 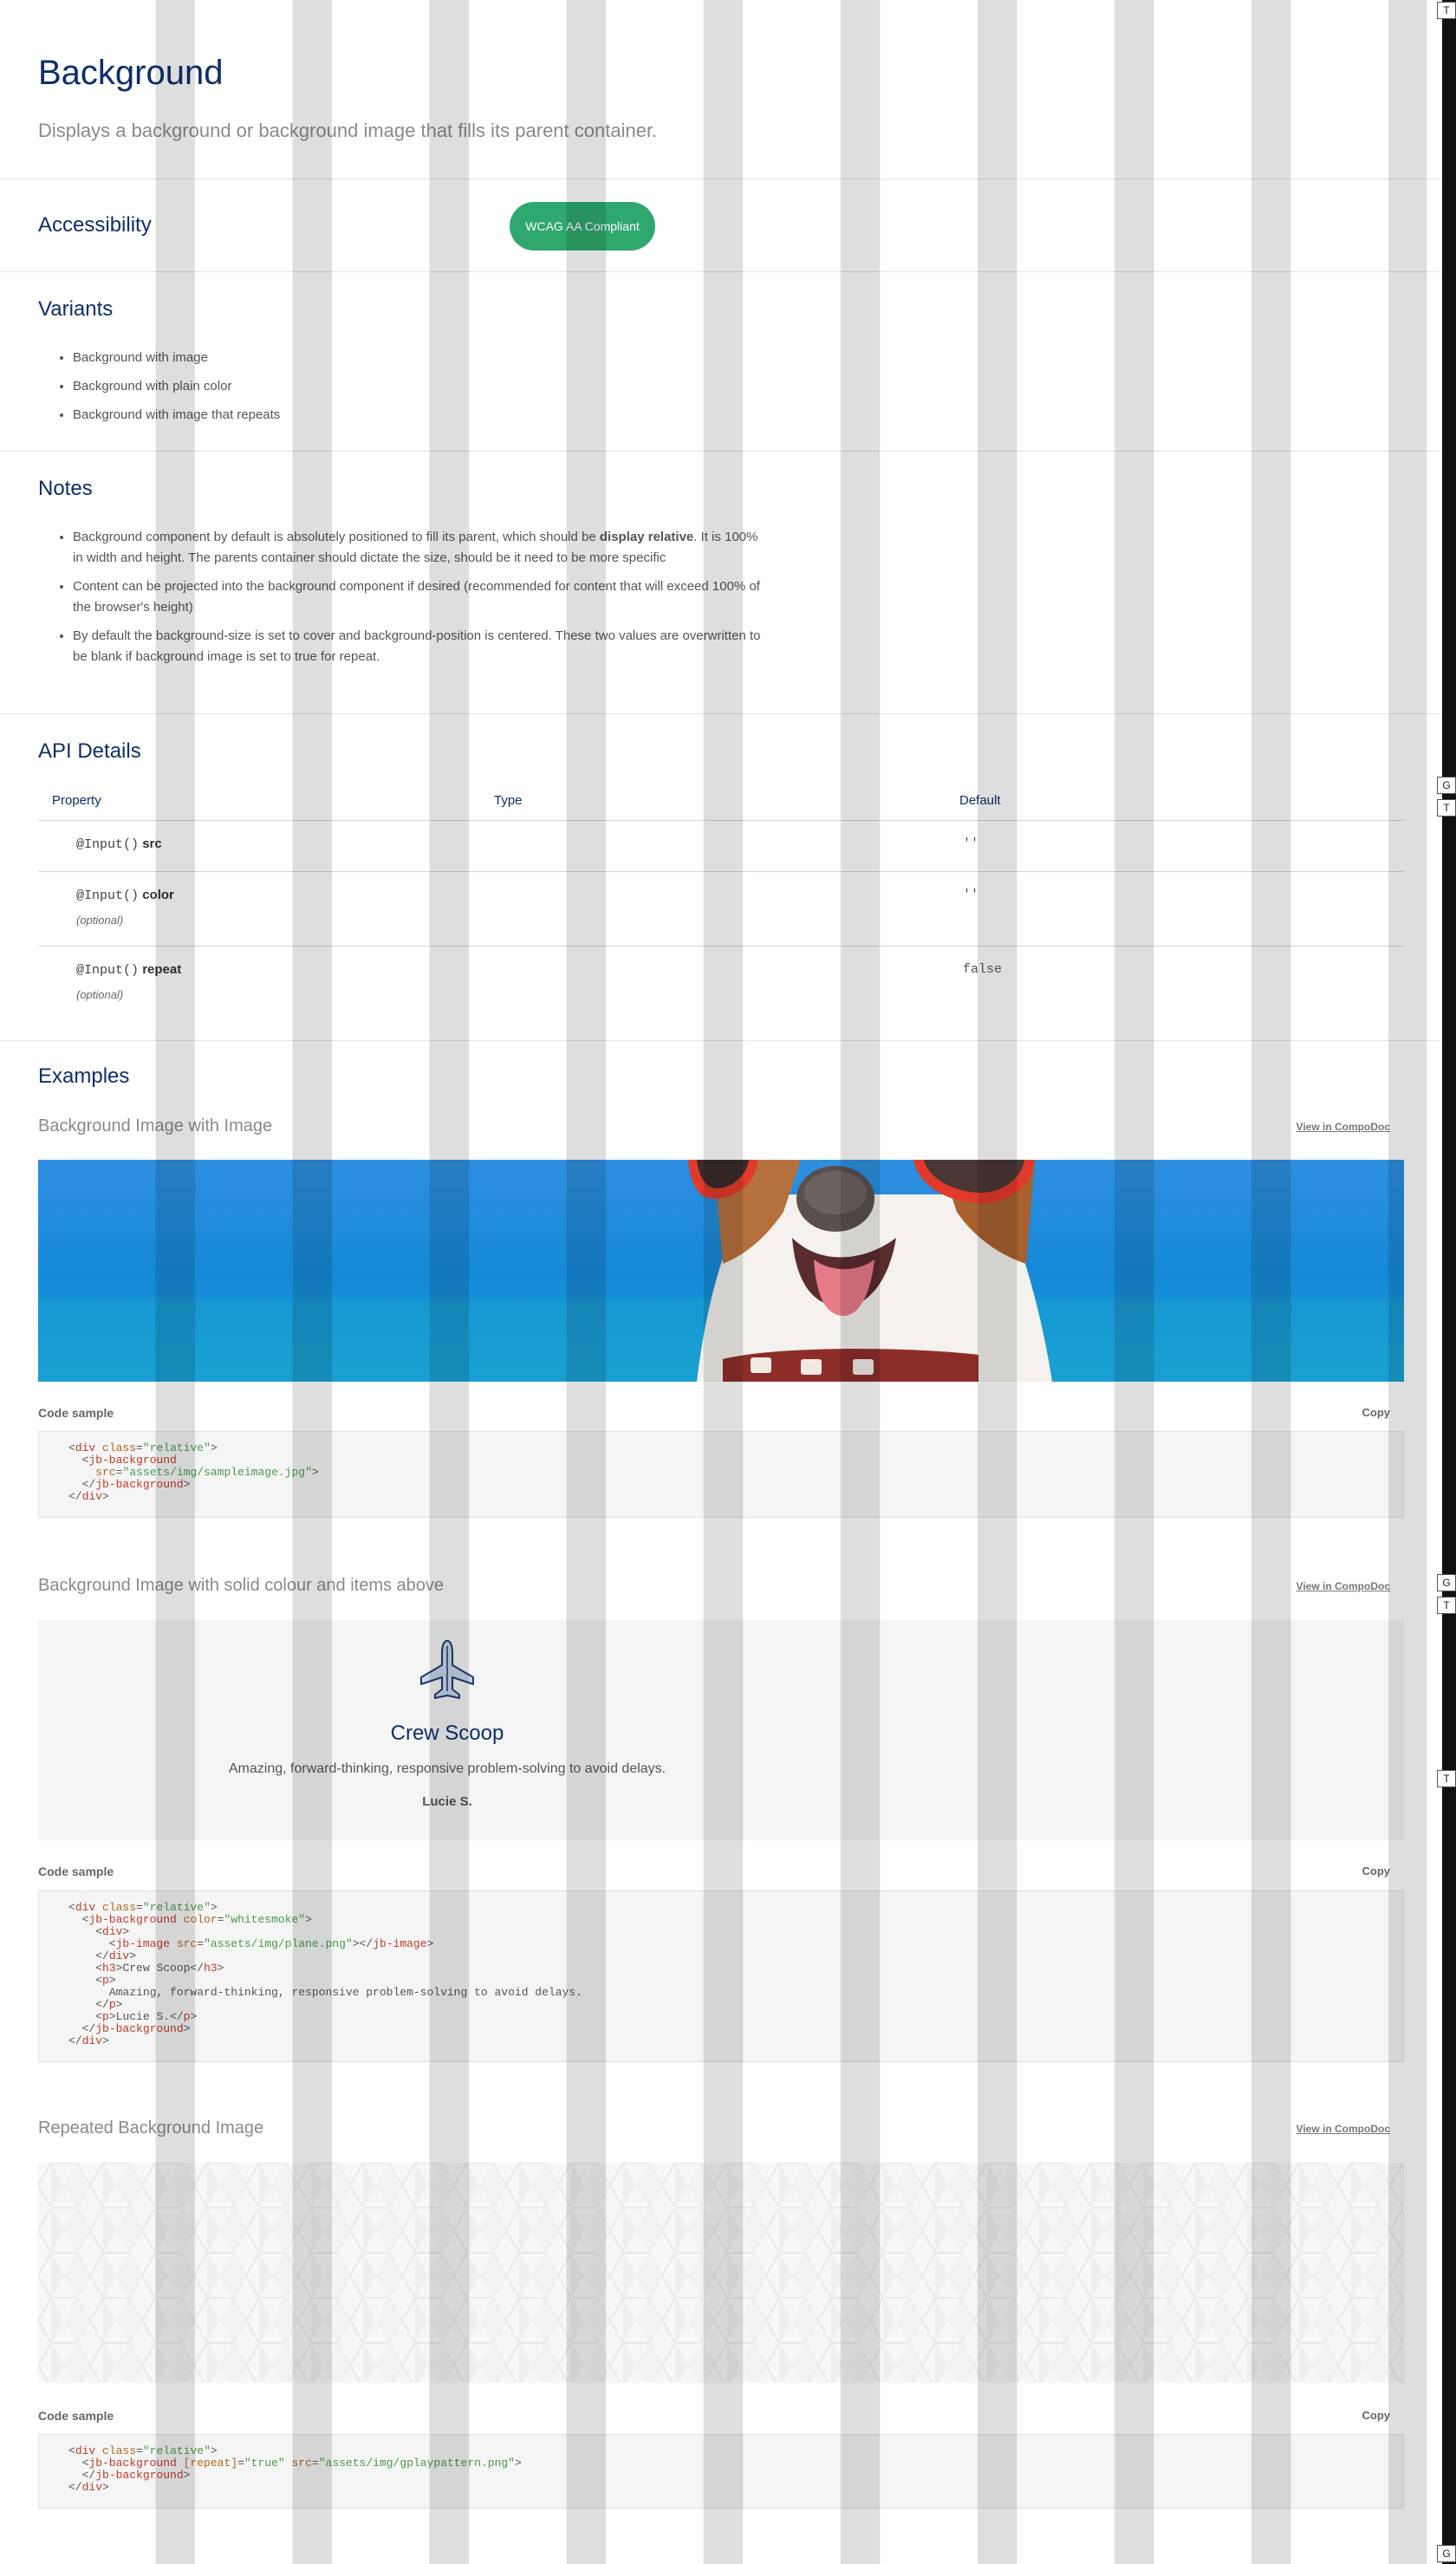 What do you see at coordinates (278, 1943) in the screenshot?
I see `code-token: "assets/img/plane.png"` at bounding box center [278, 1943].